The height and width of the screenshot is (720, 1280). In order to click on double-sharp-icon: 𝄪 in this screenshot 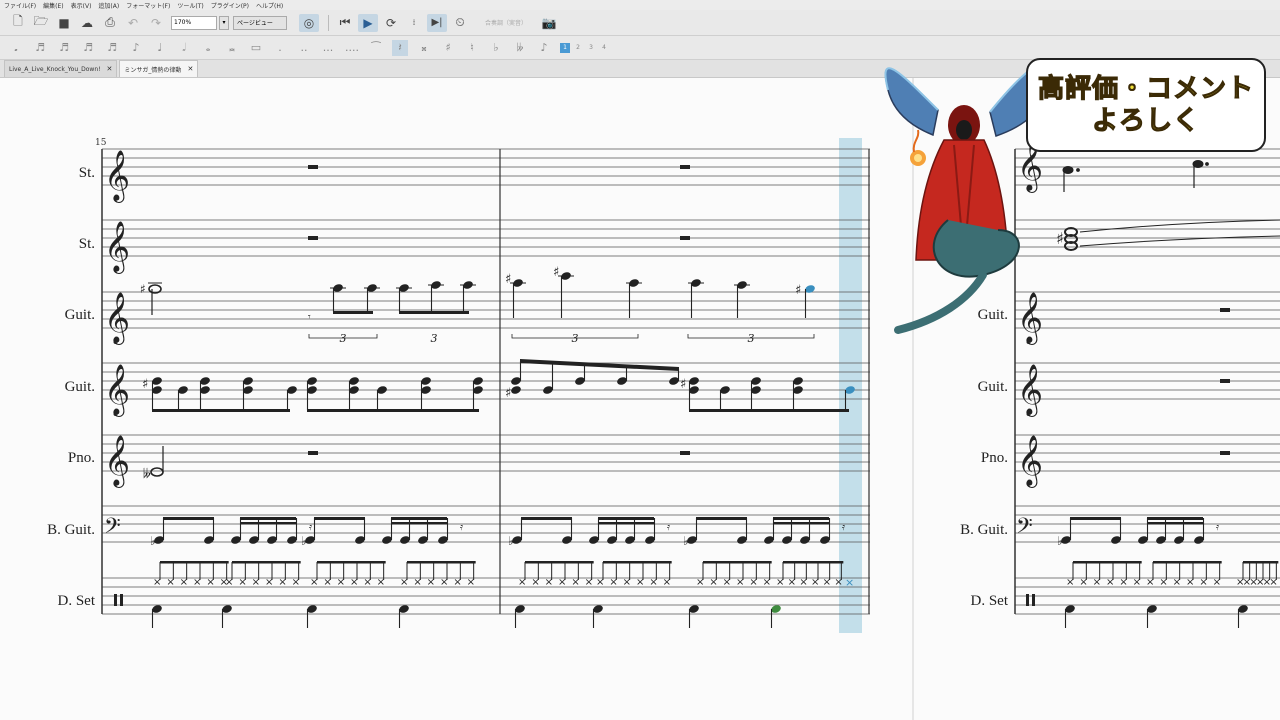, I will do `click(424, 48)`.